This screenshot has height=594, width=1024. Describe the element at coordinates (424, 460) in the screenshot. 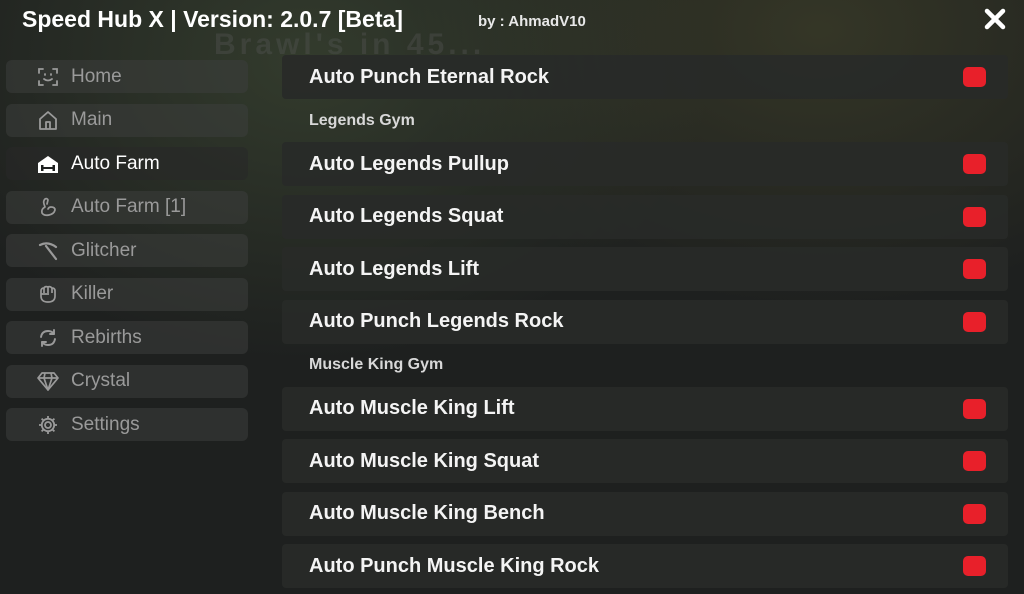

I see `toggle-label: Auto Muscle King Squat` at that location.